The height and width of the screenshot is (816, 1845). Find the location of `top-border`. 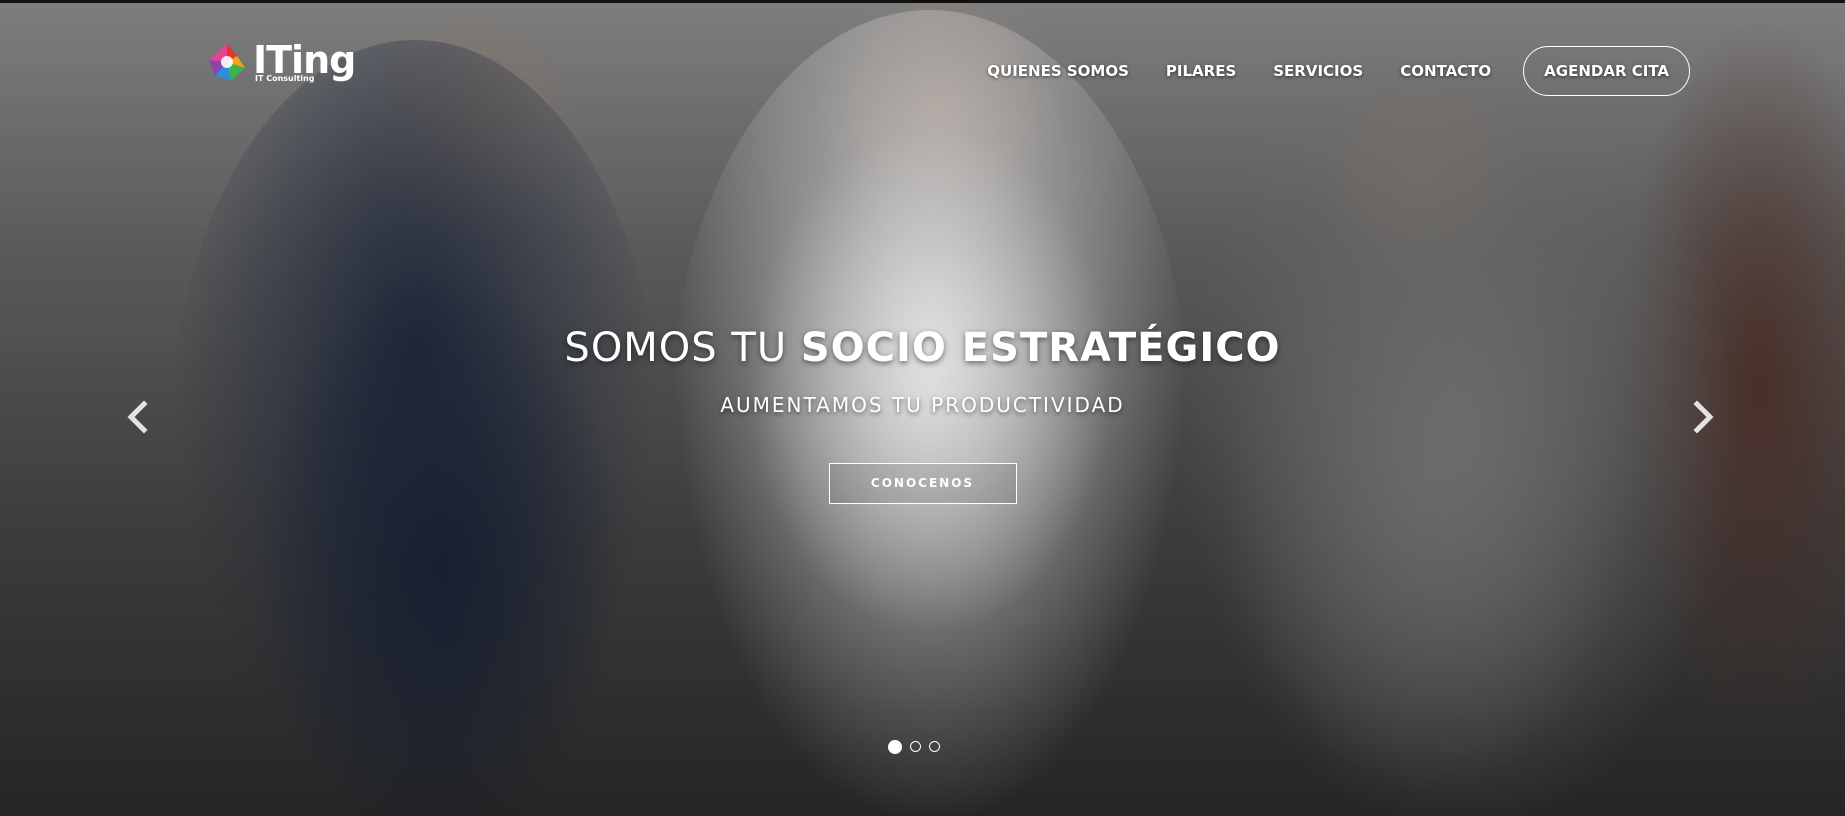

top-border is located at coordinates (922, 1).